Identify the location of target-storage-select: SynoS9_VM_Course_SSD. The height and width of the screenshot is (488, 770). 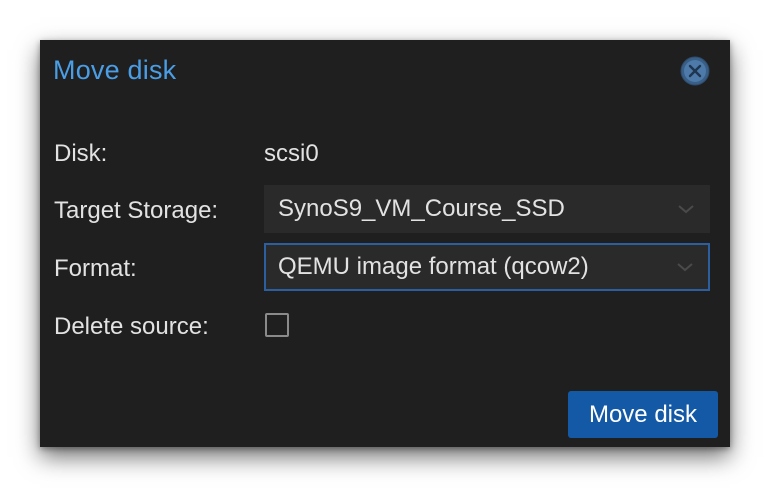
(487, 209).